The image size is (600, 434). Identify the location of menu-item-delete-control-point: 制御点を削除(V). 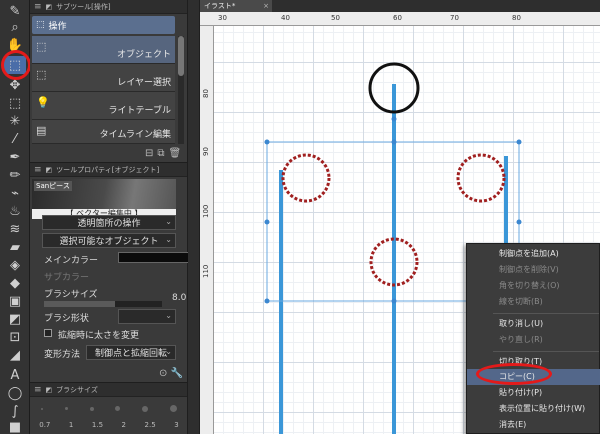
(533, 270).